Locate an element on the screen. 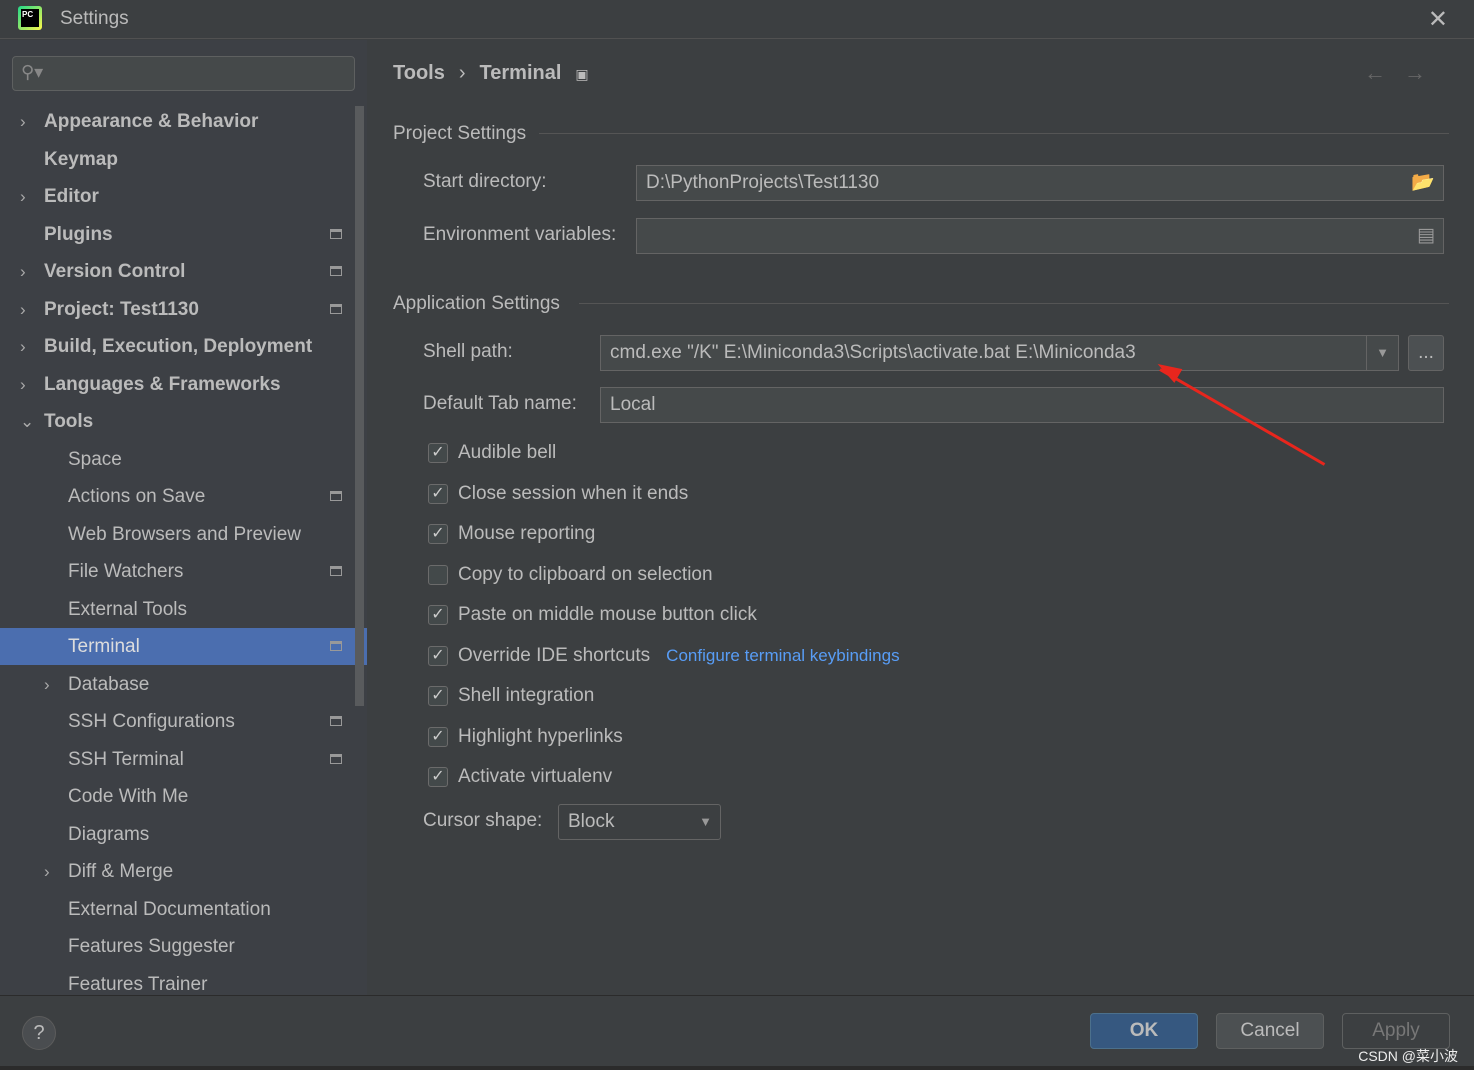 This screenshot has height=1070, width=1474. checkbox-label: Close session when it ends is located at coordinates (573, 494).